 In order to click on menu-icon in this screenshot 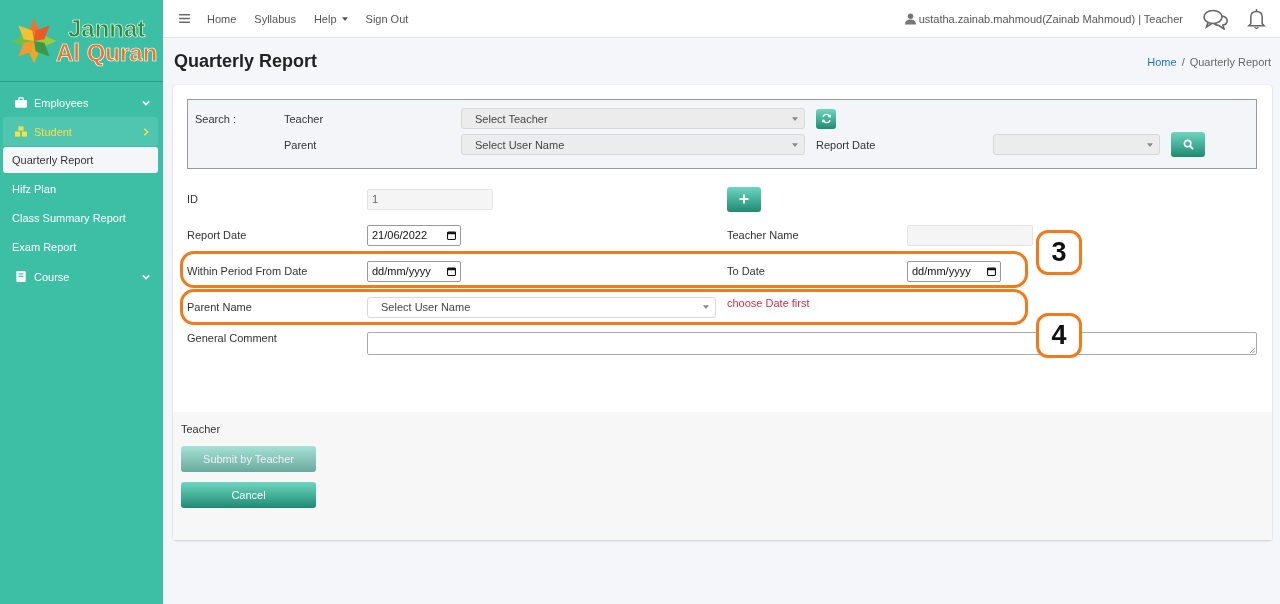, I will do `click(184, 18)`.